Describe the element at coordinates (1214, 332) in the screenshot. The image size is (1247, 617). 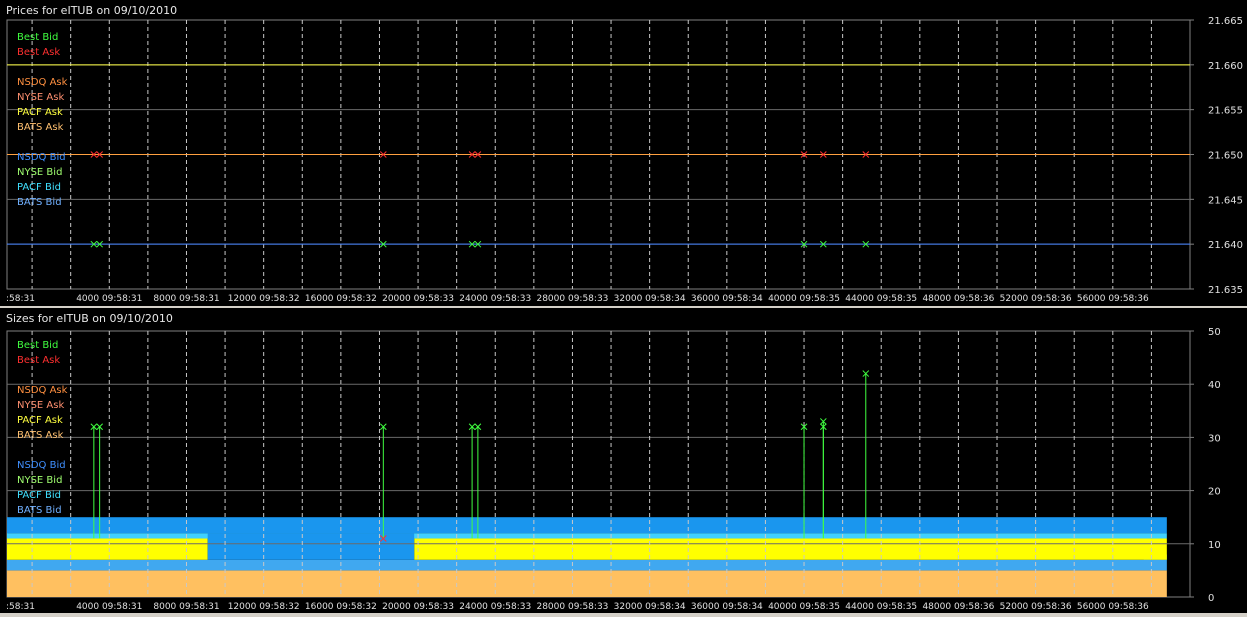
I see `y-tick-label: 50` at that location.